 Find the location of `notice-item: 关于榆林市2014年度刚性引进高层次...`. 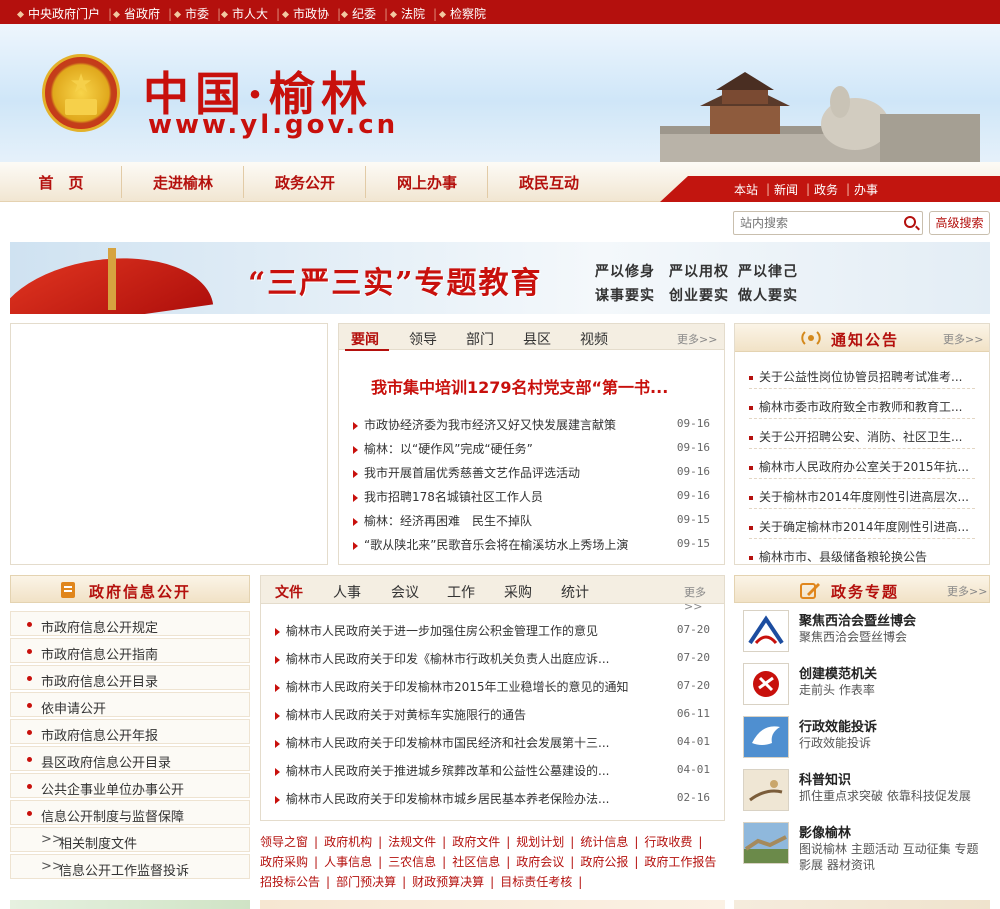

notice-item: 关于榆林市2014年度刚性引进高层次... is located at coordinates (859, 496).